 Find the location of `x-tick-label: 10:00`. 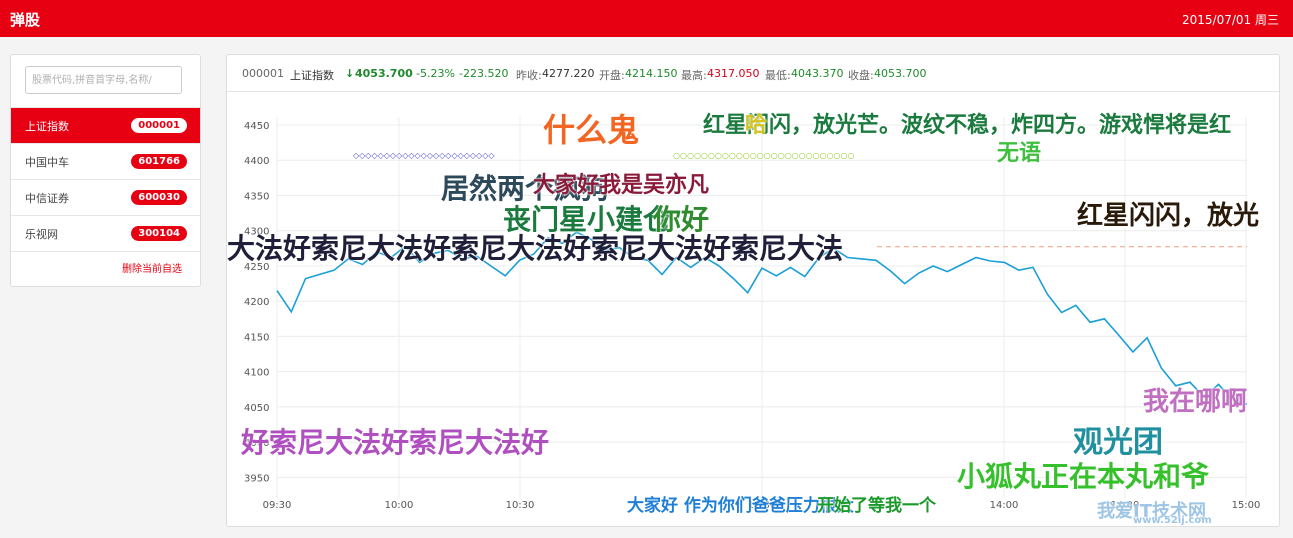

x-tick-label: 10:00 is located at coordinates (399, 505).